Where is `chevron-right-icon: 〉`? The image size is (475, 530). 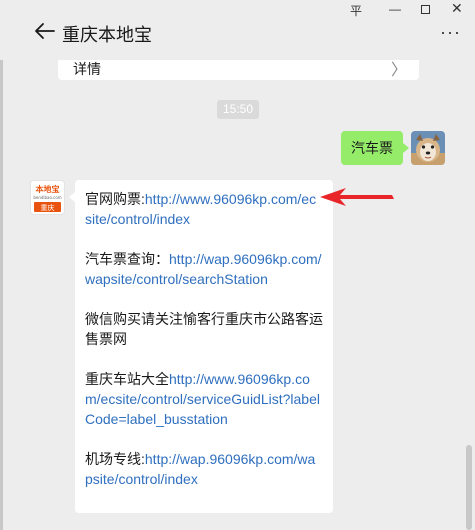
chevron-right-icon: 〉 is located at coordinates (398, 70).